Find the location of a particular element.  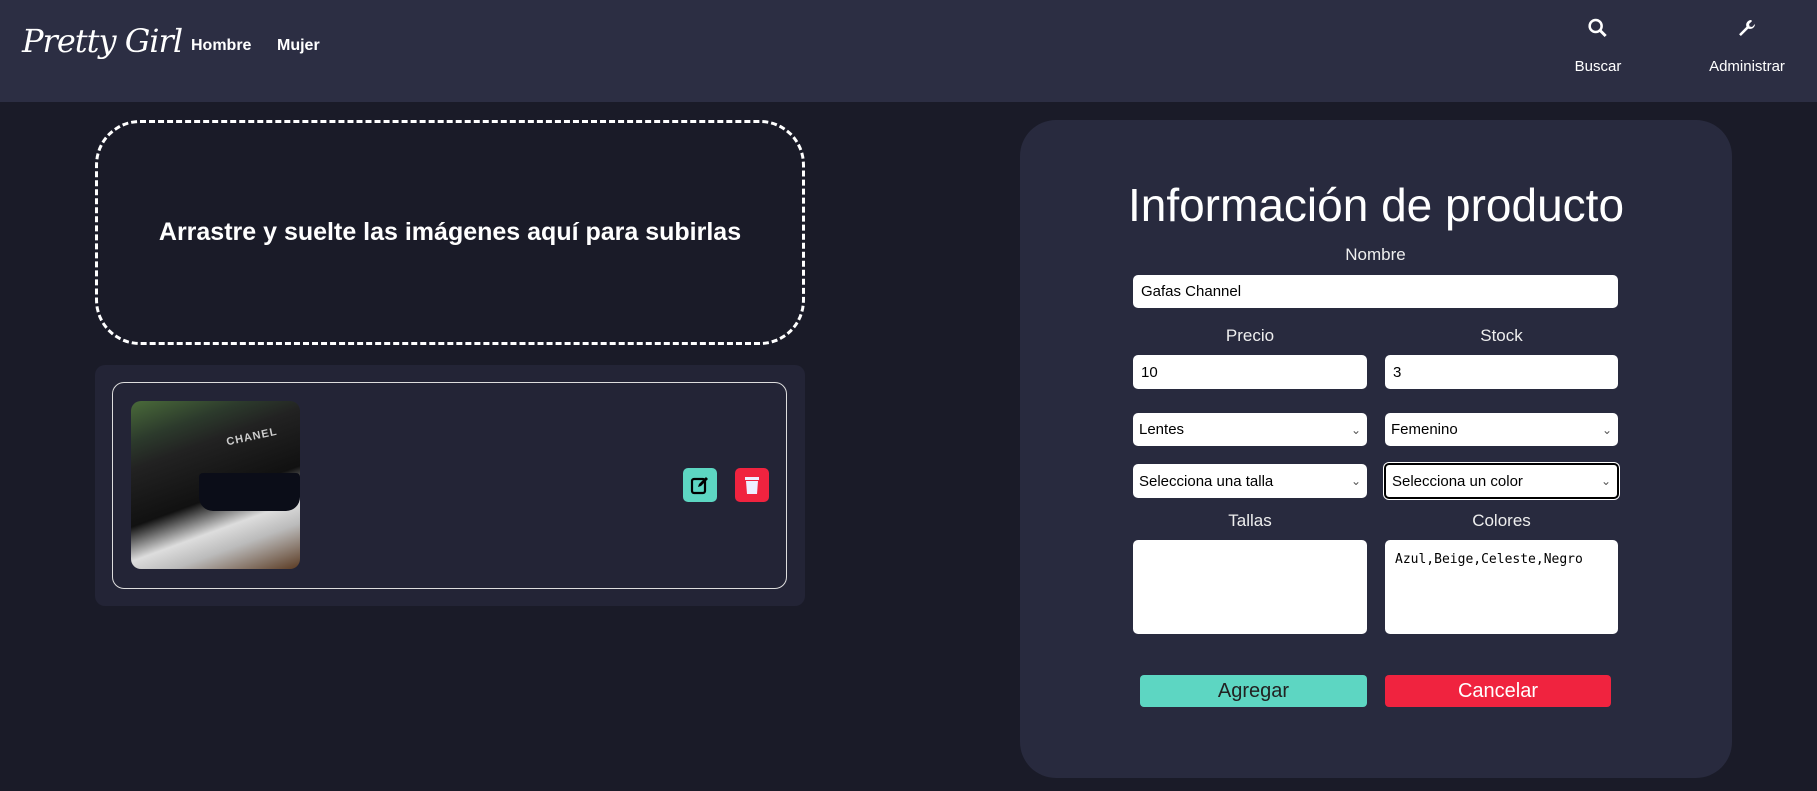

color-value: Selecciona un color is located at coordinates (1457, 481).